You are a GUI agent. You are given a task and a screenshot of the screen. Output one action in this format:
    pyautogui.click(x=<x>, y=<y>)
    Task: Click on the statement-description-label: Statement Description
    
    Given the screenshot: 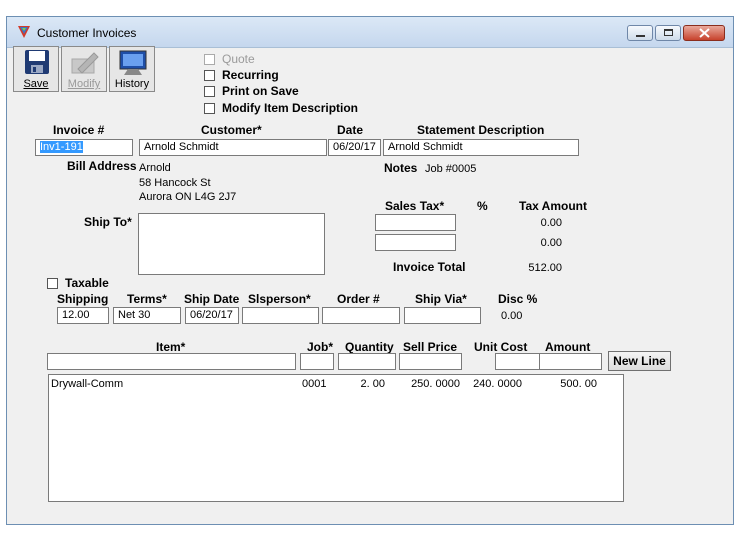 What is the action you would take?
    pyautogui.click(x=481, y=130)
    